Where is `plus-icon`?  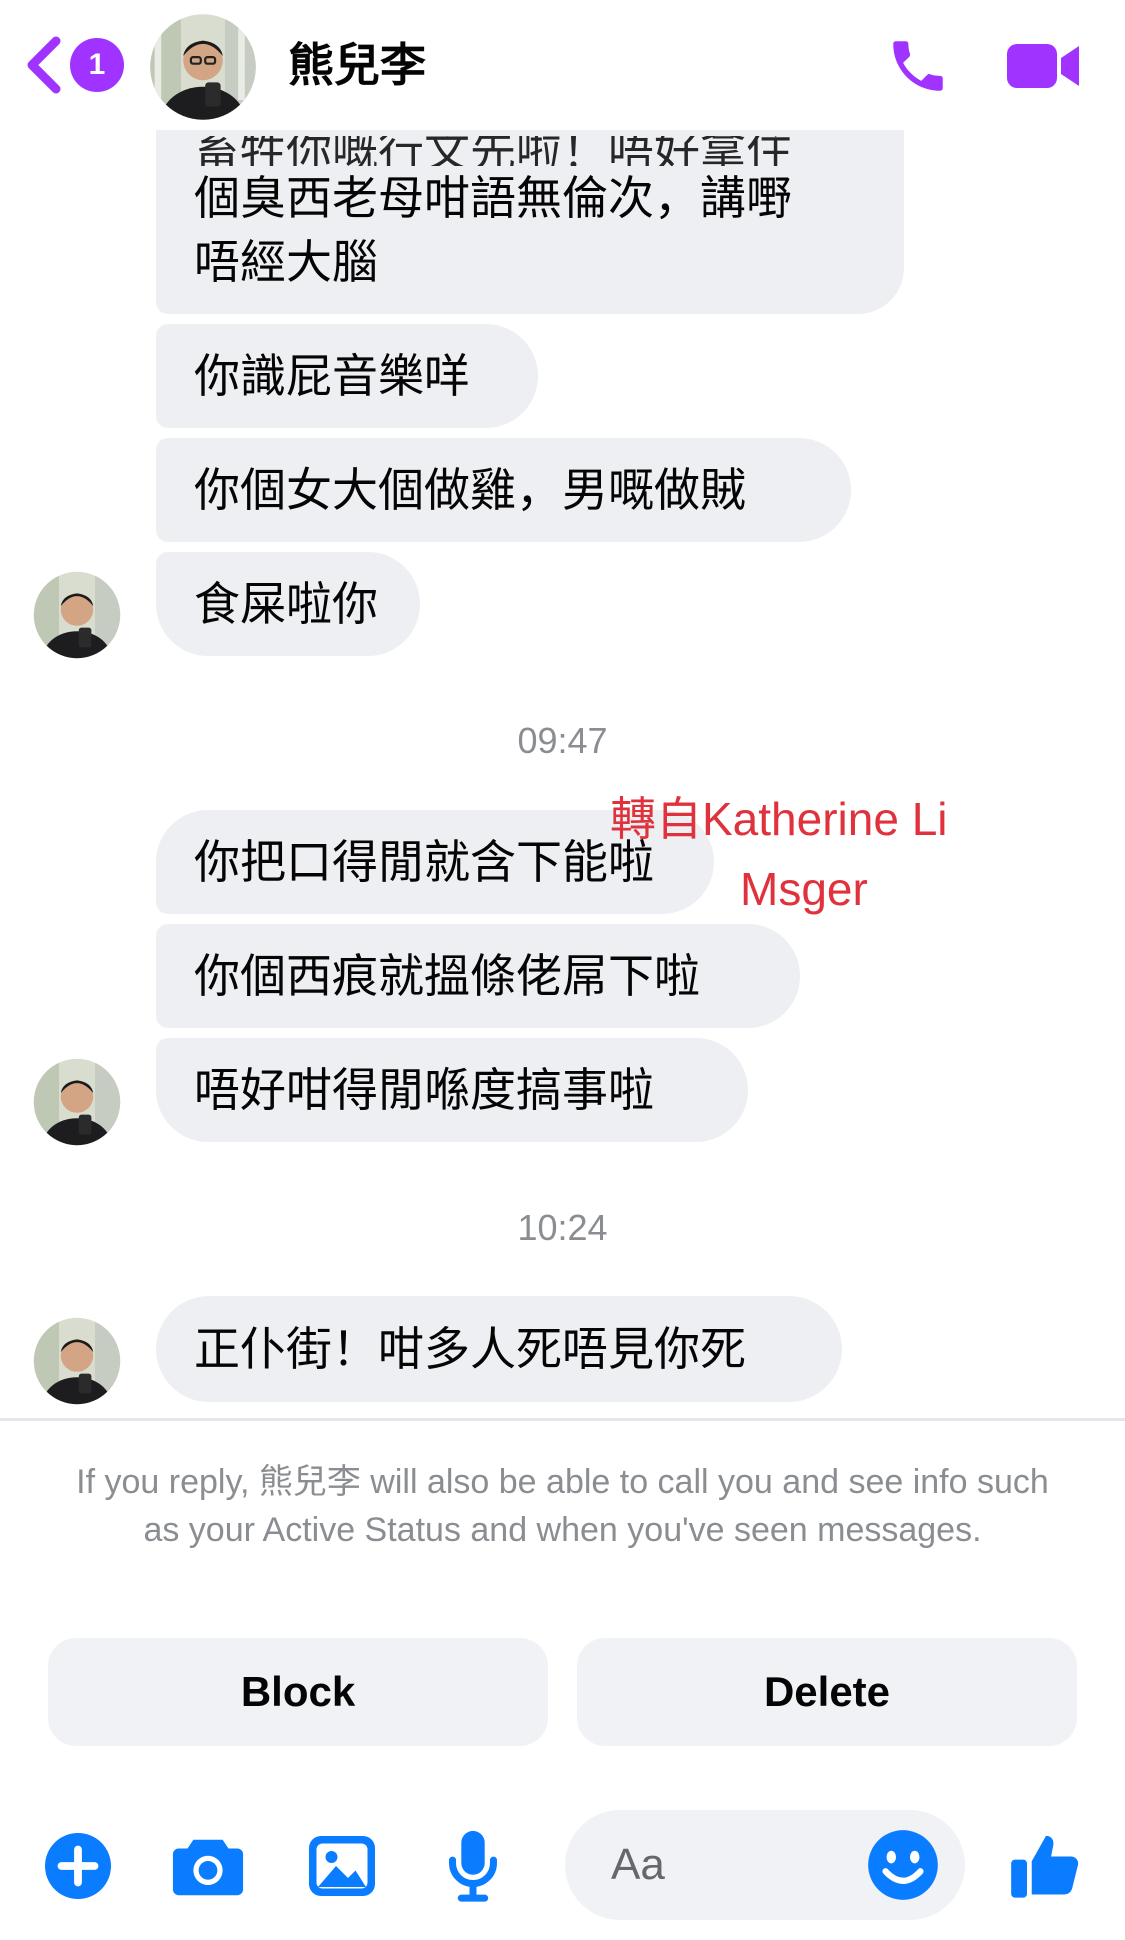
plus-icon is located at coordinates (78, 1866).